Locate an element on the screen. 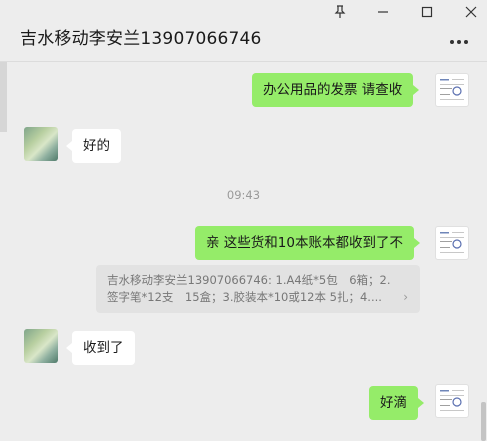 This screenshot has width=487, height=441. more-options-icon is located at coordinates (459, 42).